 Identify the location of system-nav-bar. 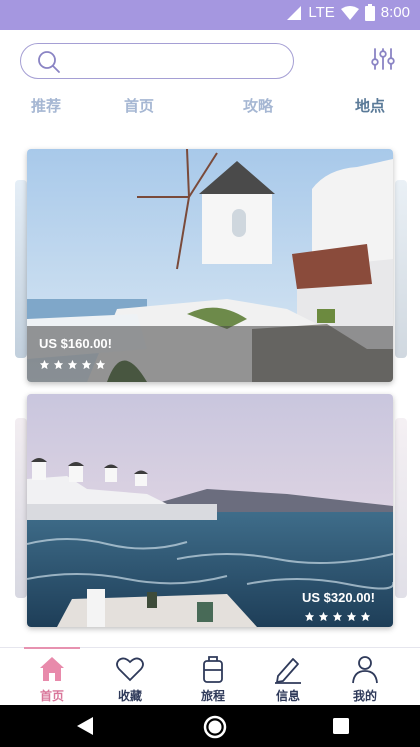
(210, 726).